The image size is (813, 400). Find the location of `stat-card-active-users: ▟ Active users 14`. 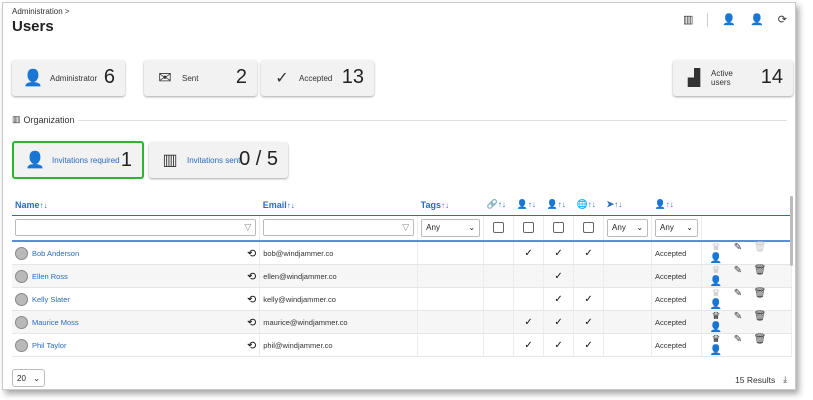

stat-card-active-users: ▟ Active users 14 is located at coordinates (733, 78).